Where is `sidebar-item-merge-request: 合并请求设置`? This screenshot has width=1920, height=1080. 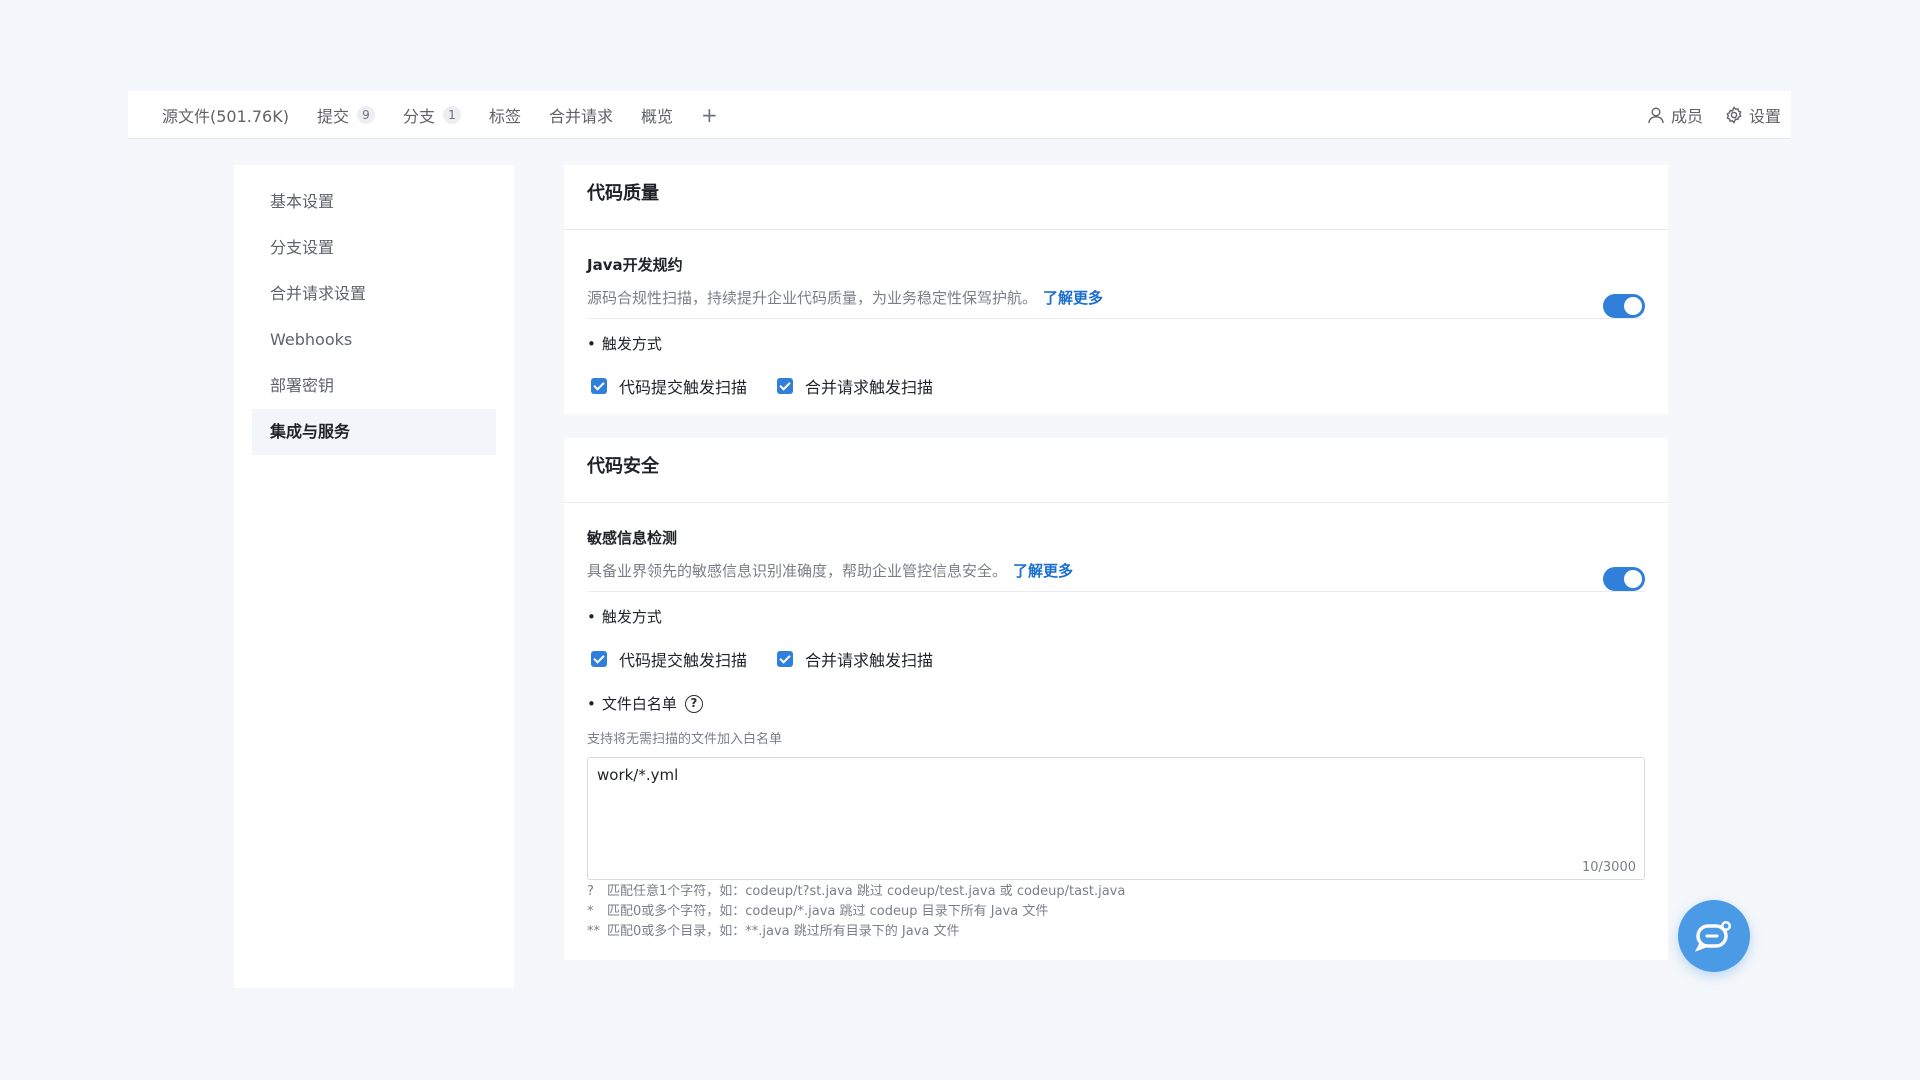 sidebar-item-merge-request: 合并请求设置 is located at coordinates (374, 294).